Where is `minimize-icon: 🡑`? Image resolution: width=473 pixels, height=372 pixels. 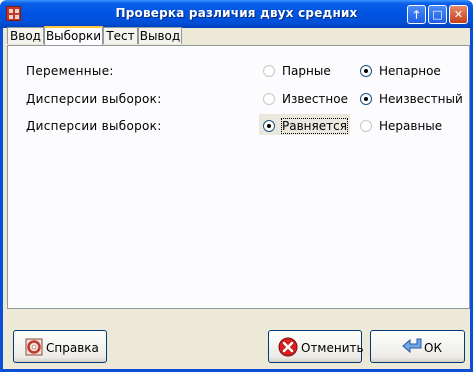
minimize-icon: 🡑 is located at coordinates (416, 14).